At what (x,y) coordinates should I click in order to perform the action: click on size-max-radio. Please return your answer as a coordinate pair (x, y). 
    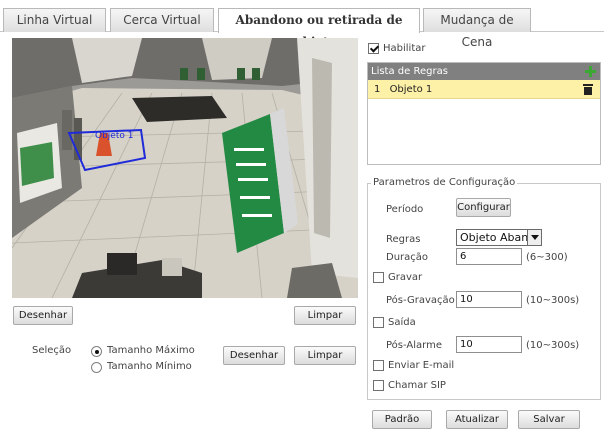
    Looking at the image, I should click on (96, 351).